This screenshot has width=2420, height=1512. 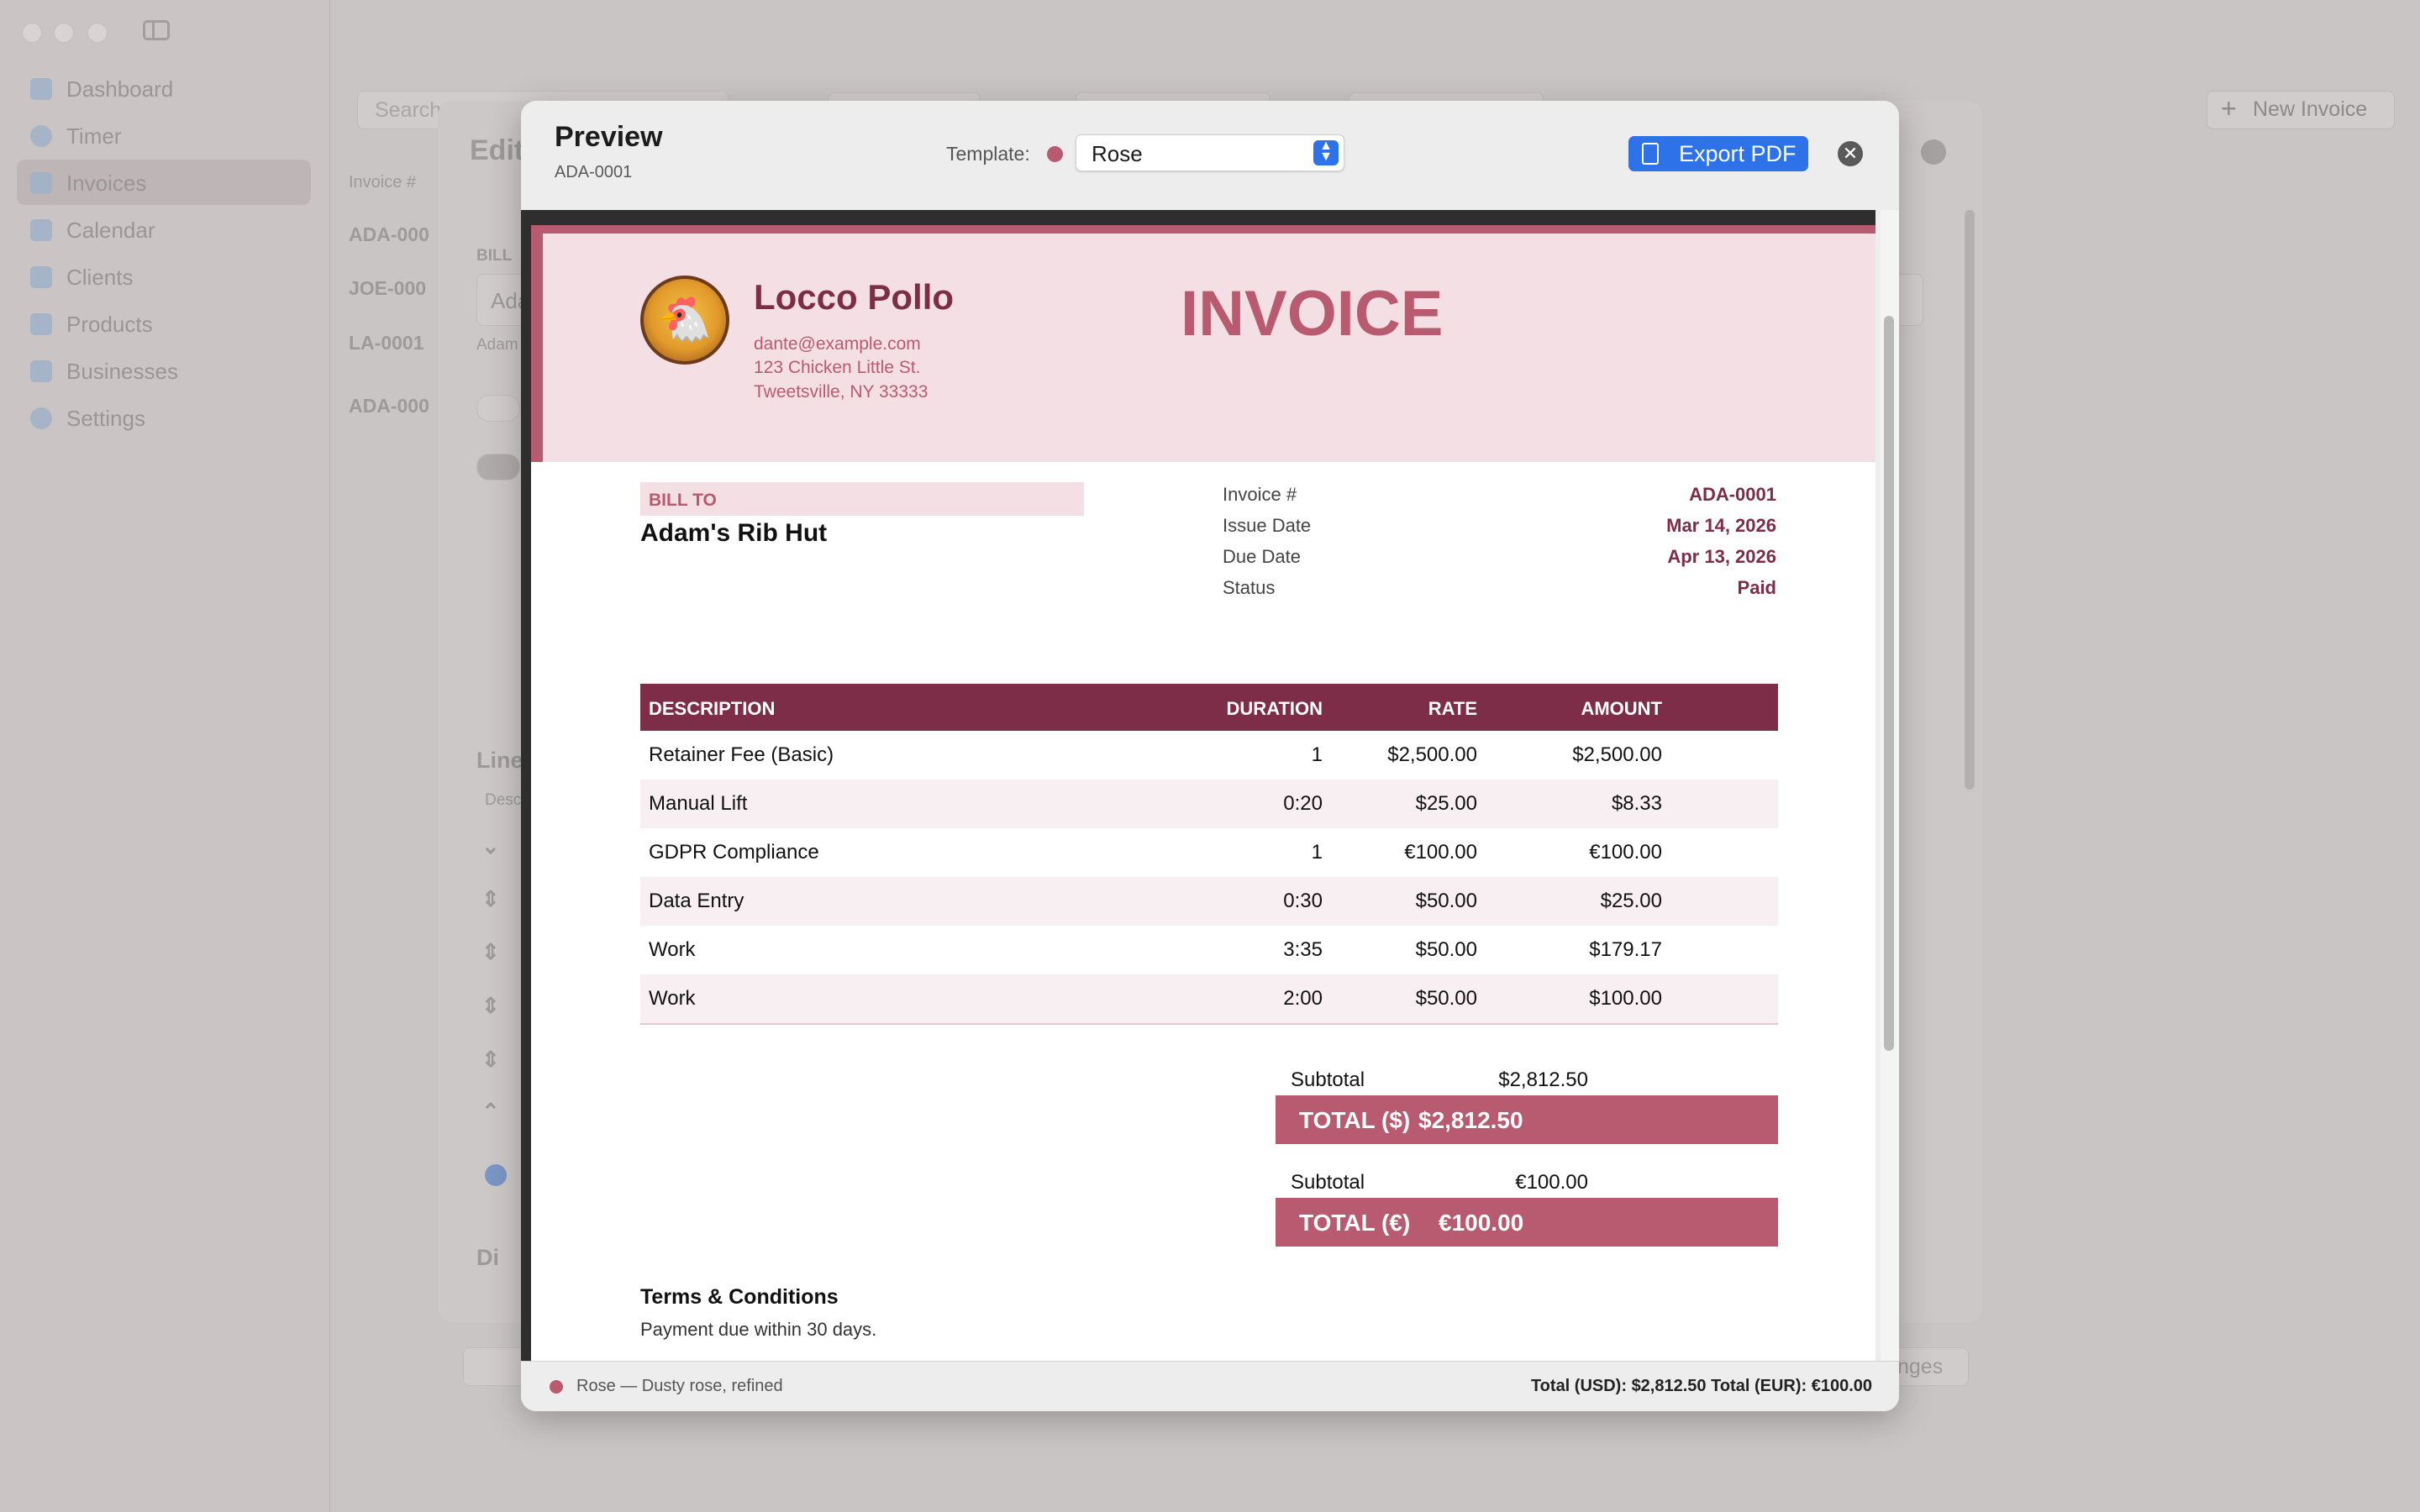 What do you see at coordinates (1249, 587) in the screenshot?
I see `meta-label: Status` at bounding box center [1249, 587].